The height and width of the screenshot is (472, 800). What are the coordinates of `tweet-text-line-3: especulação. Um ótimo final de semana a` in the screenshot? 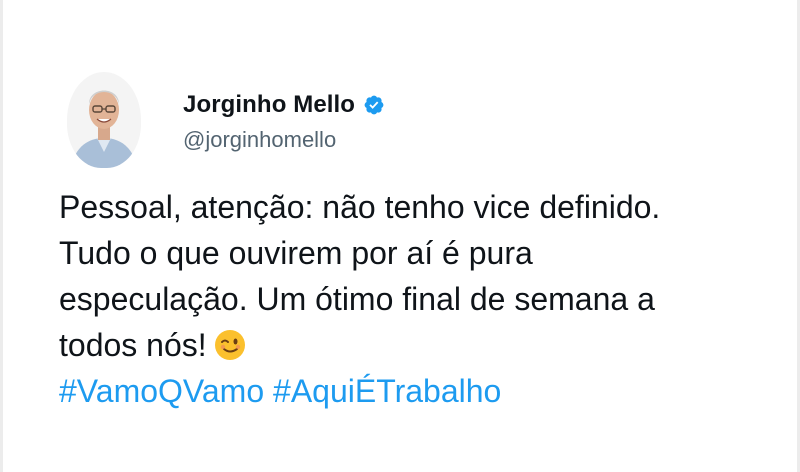 It's located at (357, 299).